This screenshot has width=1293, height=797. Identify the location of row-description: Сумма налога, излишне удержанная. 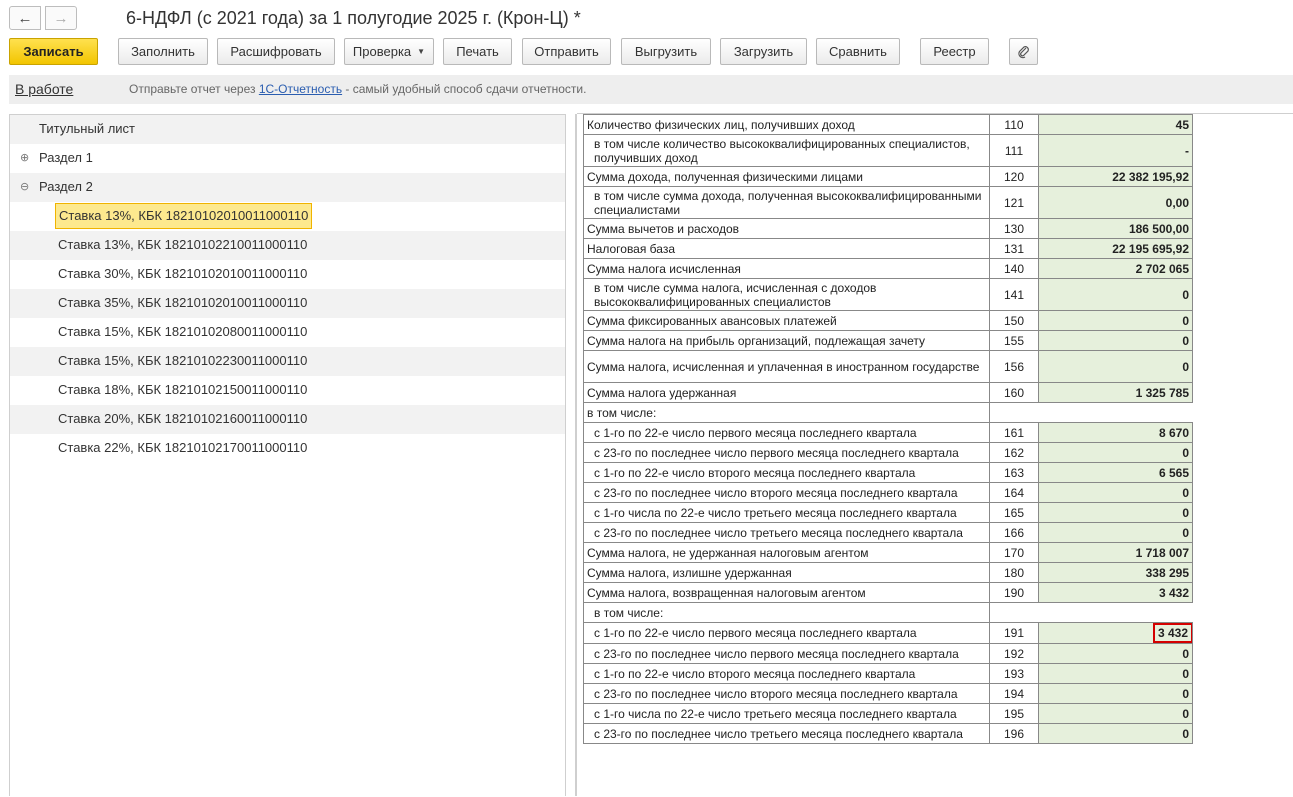
(786, 572).